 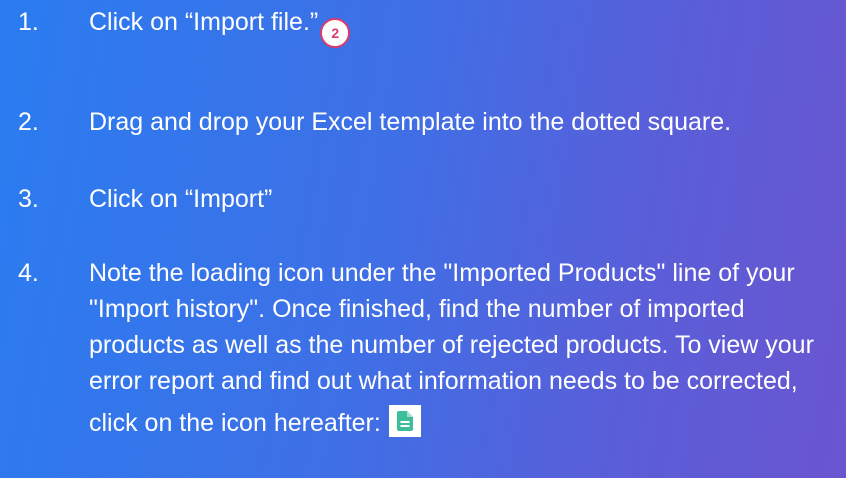 I want to click on step-number: 3., so click(x=28, y=199).